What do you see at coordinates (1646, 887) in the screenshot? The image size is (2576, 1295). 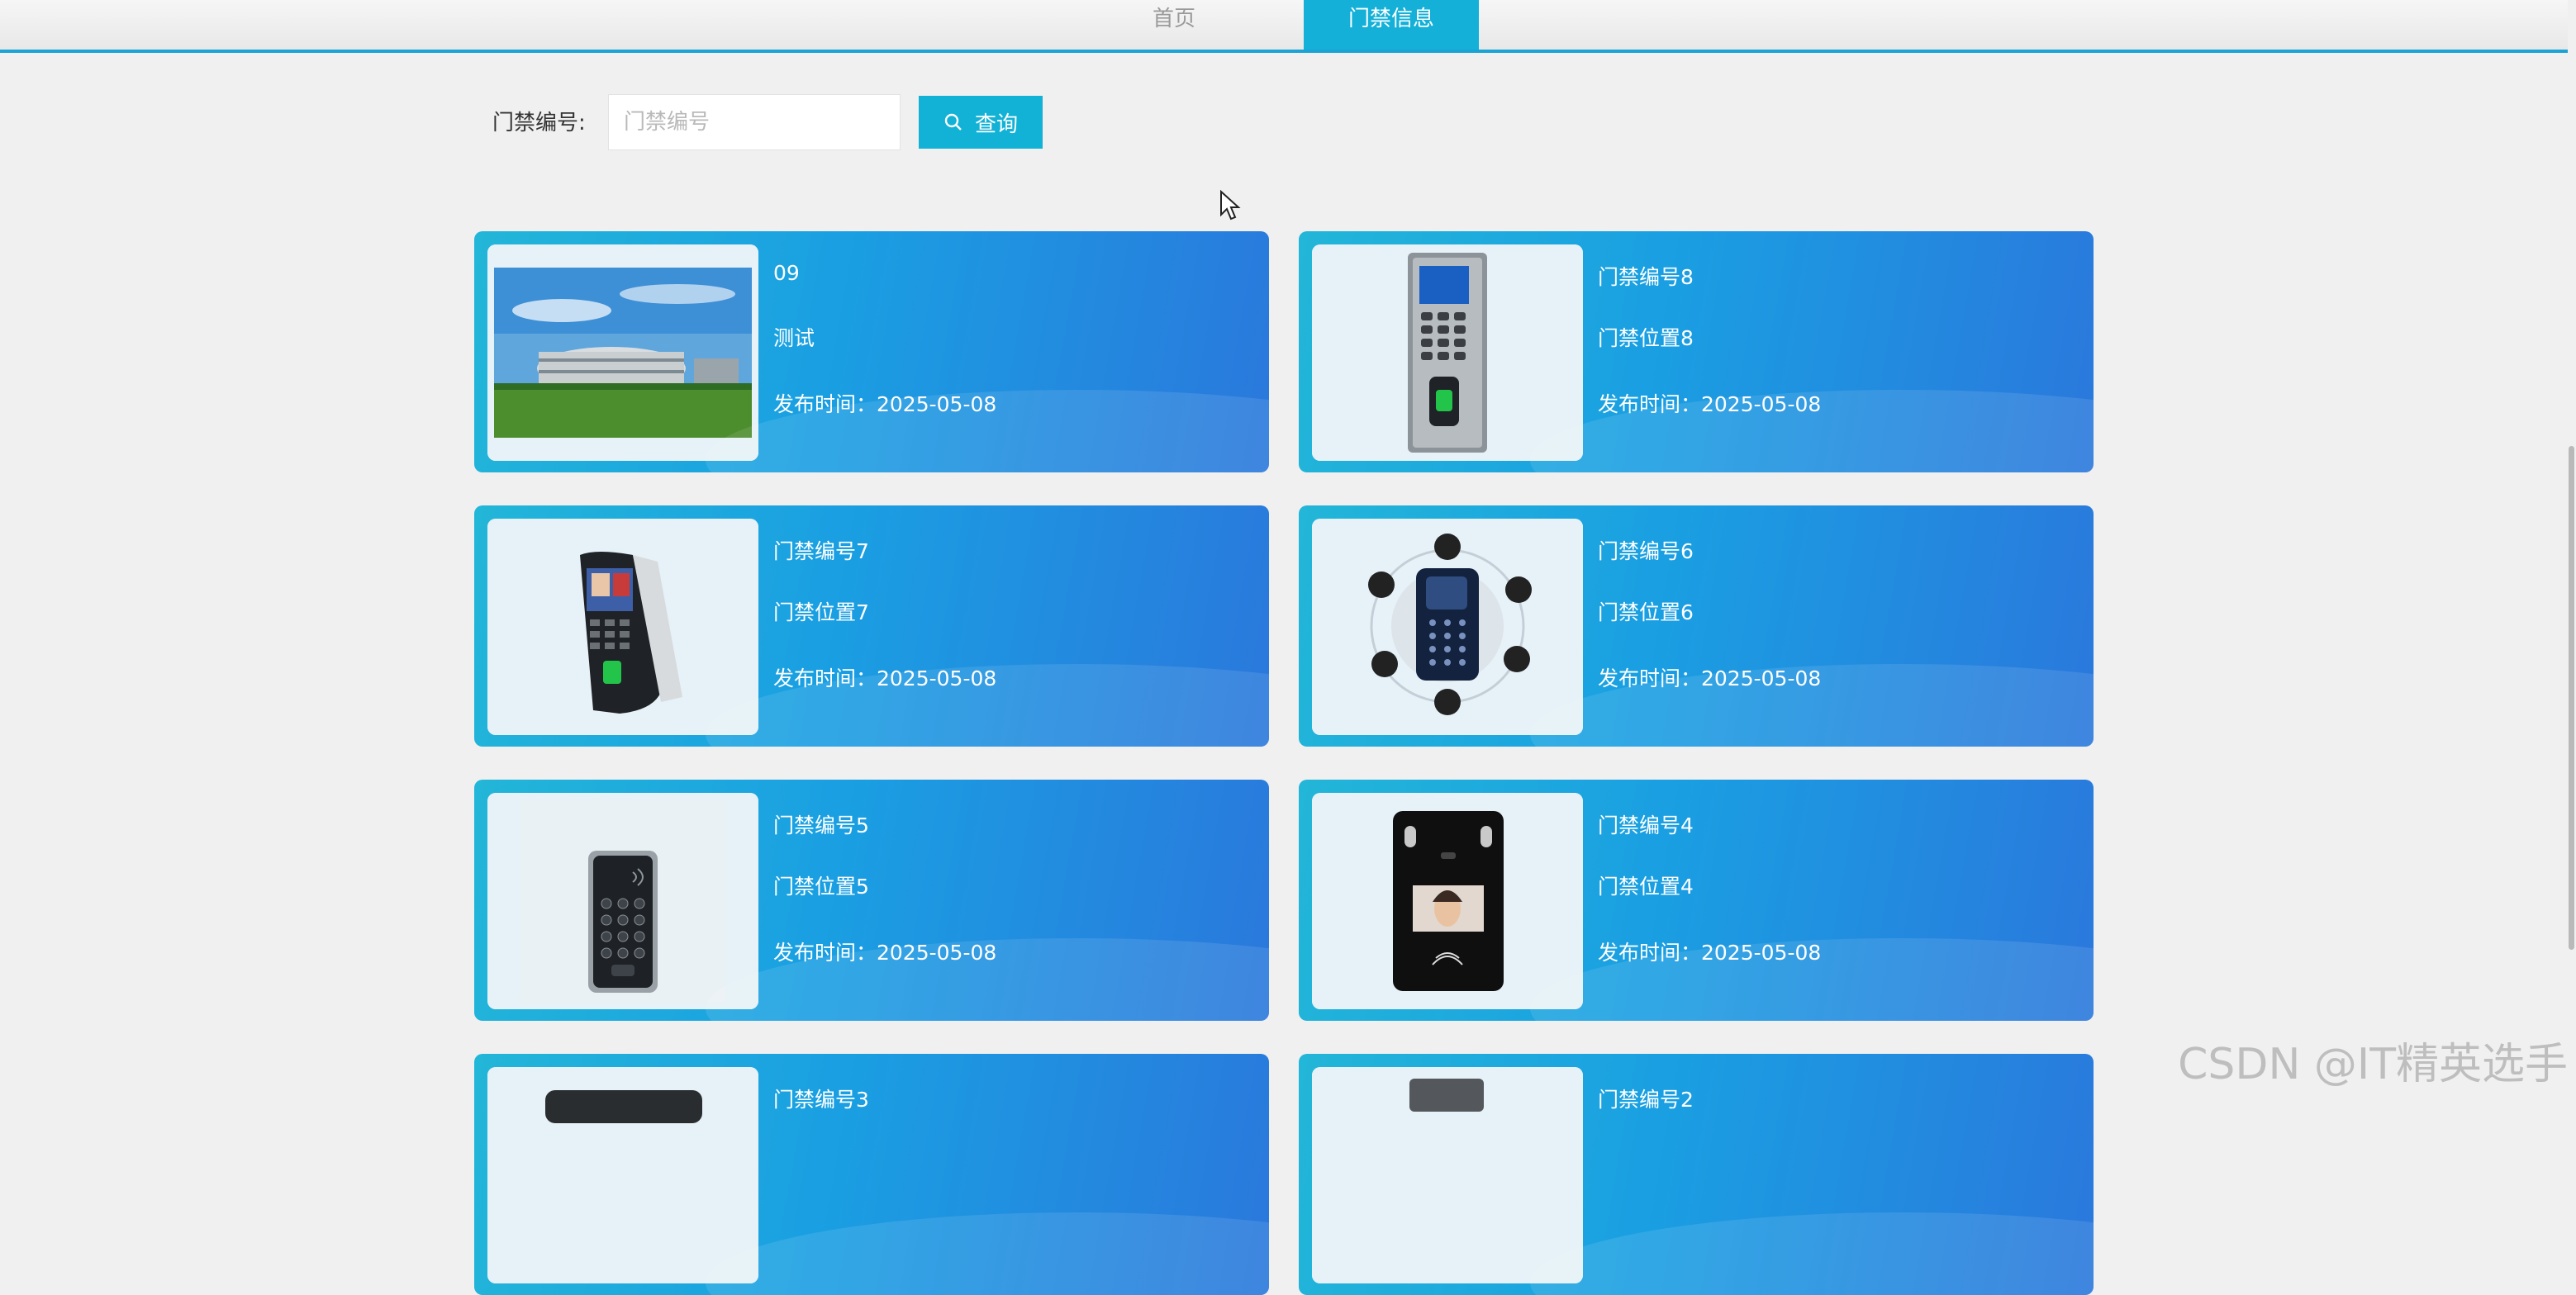 I see `card-subtitle: 门禁位置4` at bounding box center [1646, 887].